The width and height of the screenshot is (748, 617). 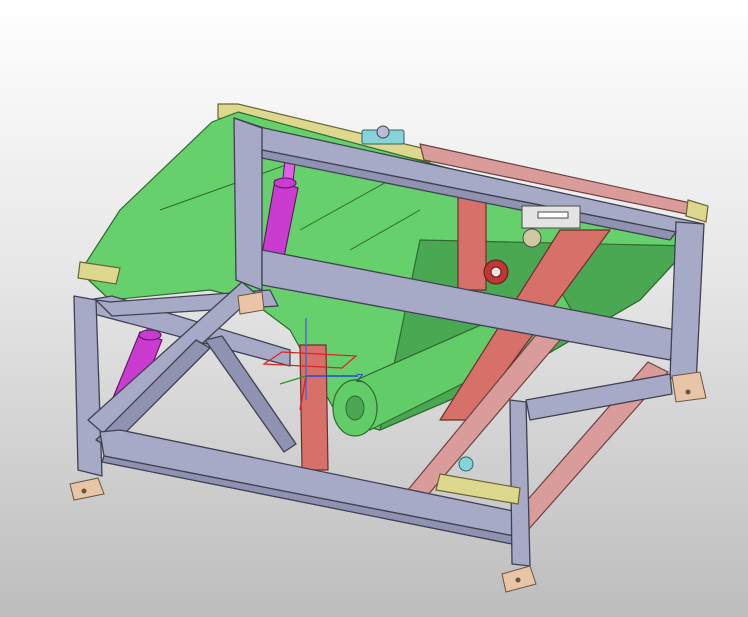 What do you see at coordinates (689, 387) in the screenshot?
I see `foot-pad-right-rear` at bounding box center [689, 387].